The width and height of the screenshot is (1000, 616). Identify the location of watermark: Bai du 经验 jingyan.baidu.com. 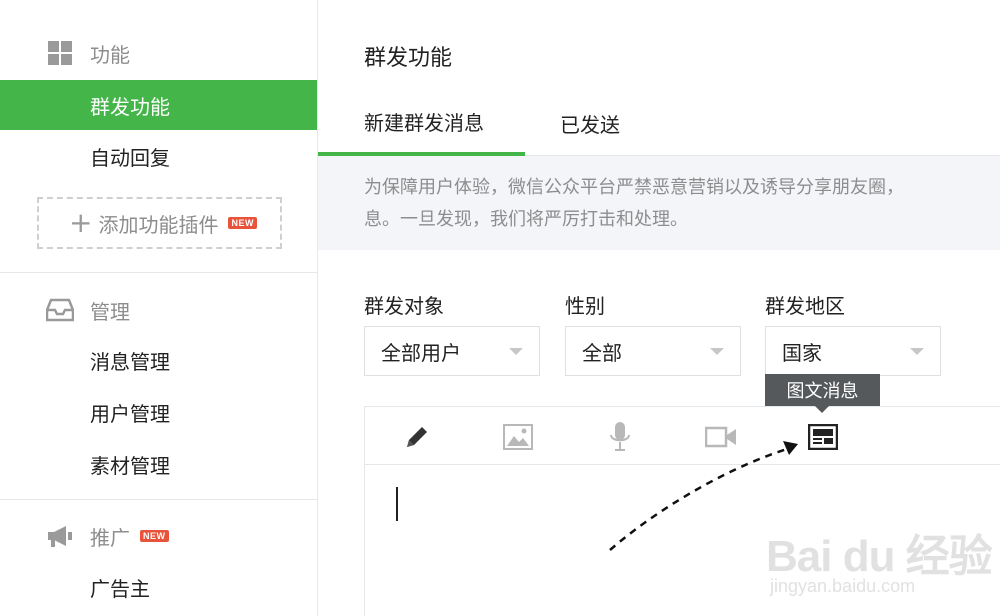
(881, 560).